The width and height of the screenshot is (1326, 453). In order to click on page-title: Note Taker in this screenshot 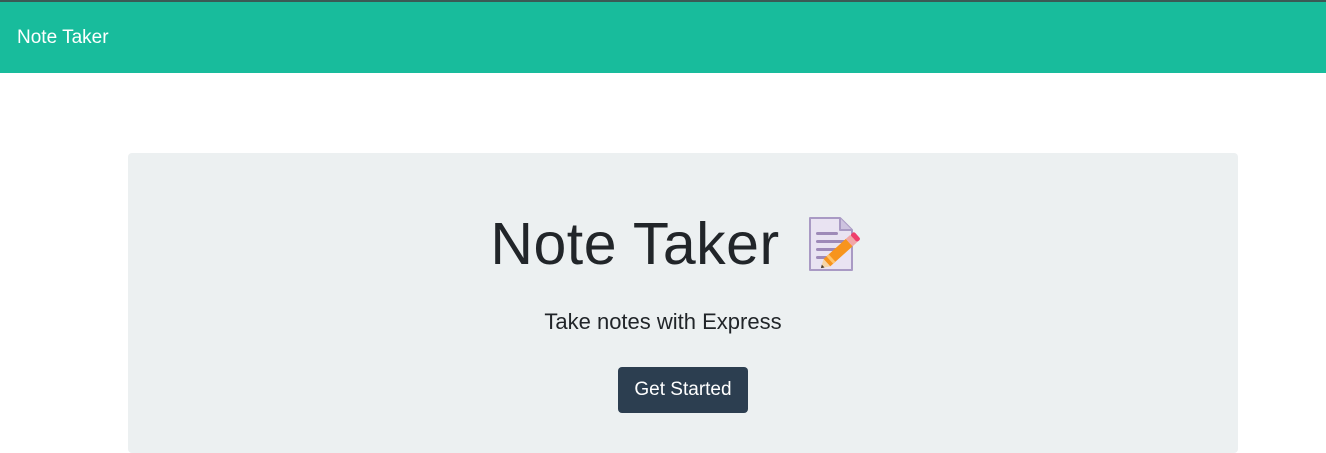, I will do `click(635, 243)`.